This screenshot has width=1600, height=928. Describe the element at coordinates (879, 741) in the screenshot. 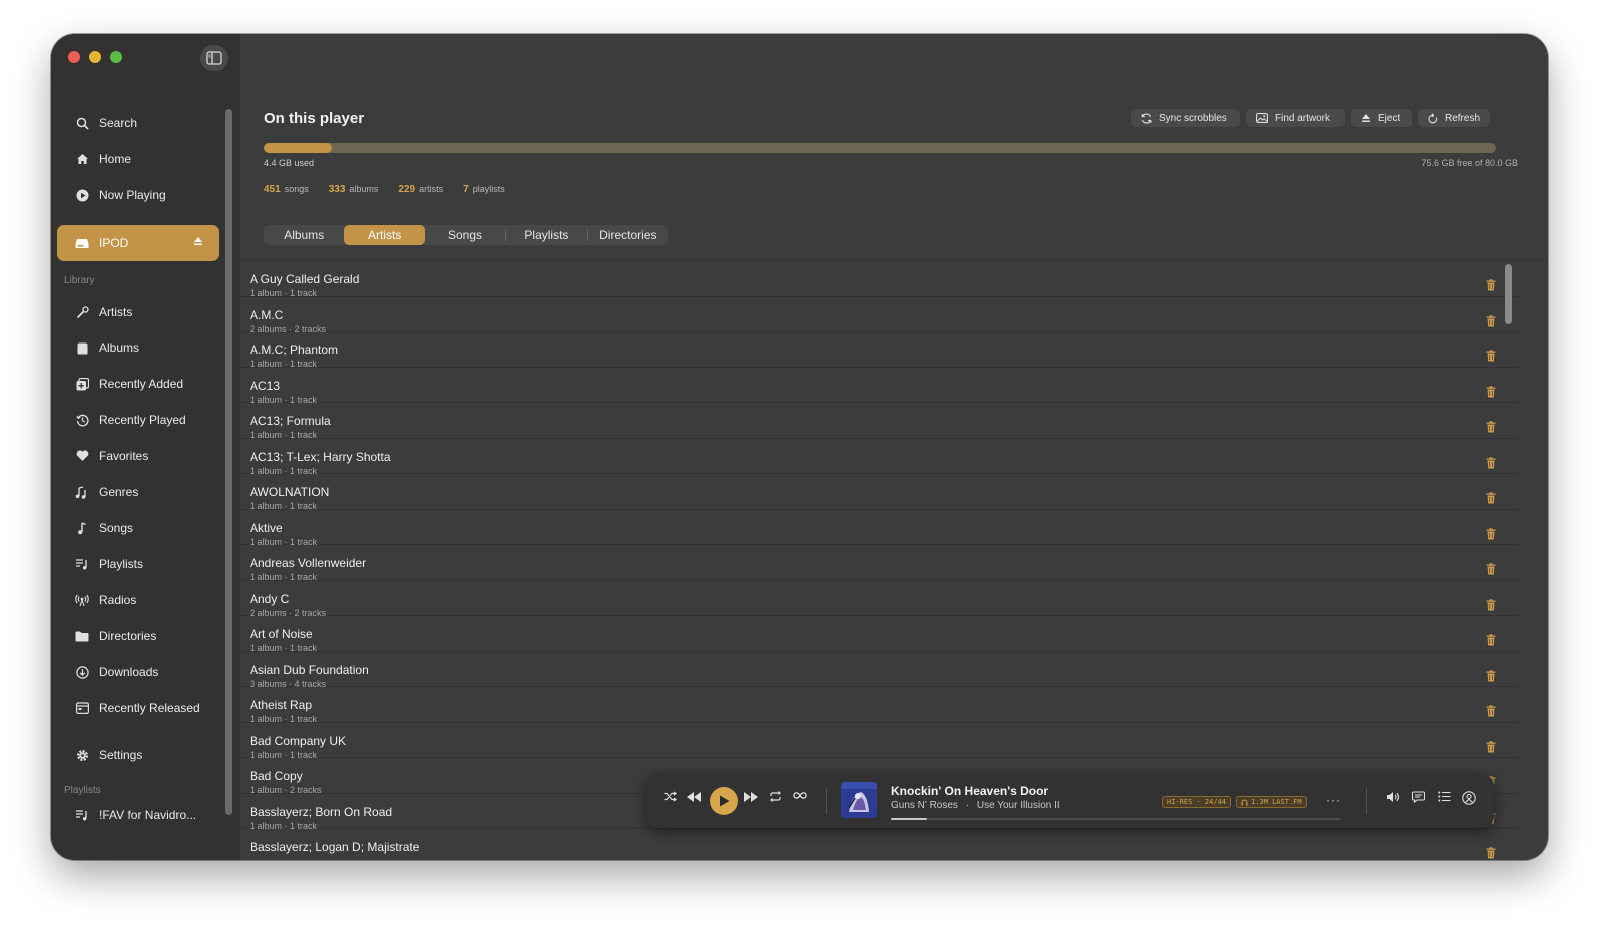

I see `artist-row: Bad Company UK 1 album · 1 track` at that location.